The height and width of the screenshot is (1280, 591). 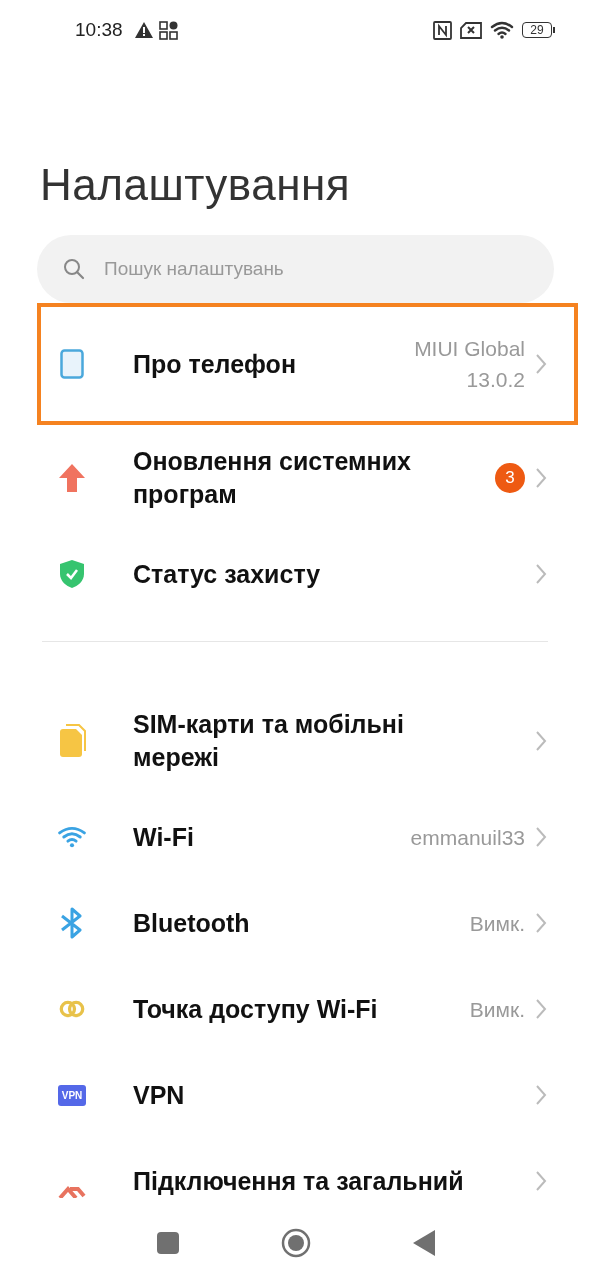 What do you see at coordinates (502, 30) in the screenshot?
I see `wifi-signal-icon` at bounding box center [502, 30].